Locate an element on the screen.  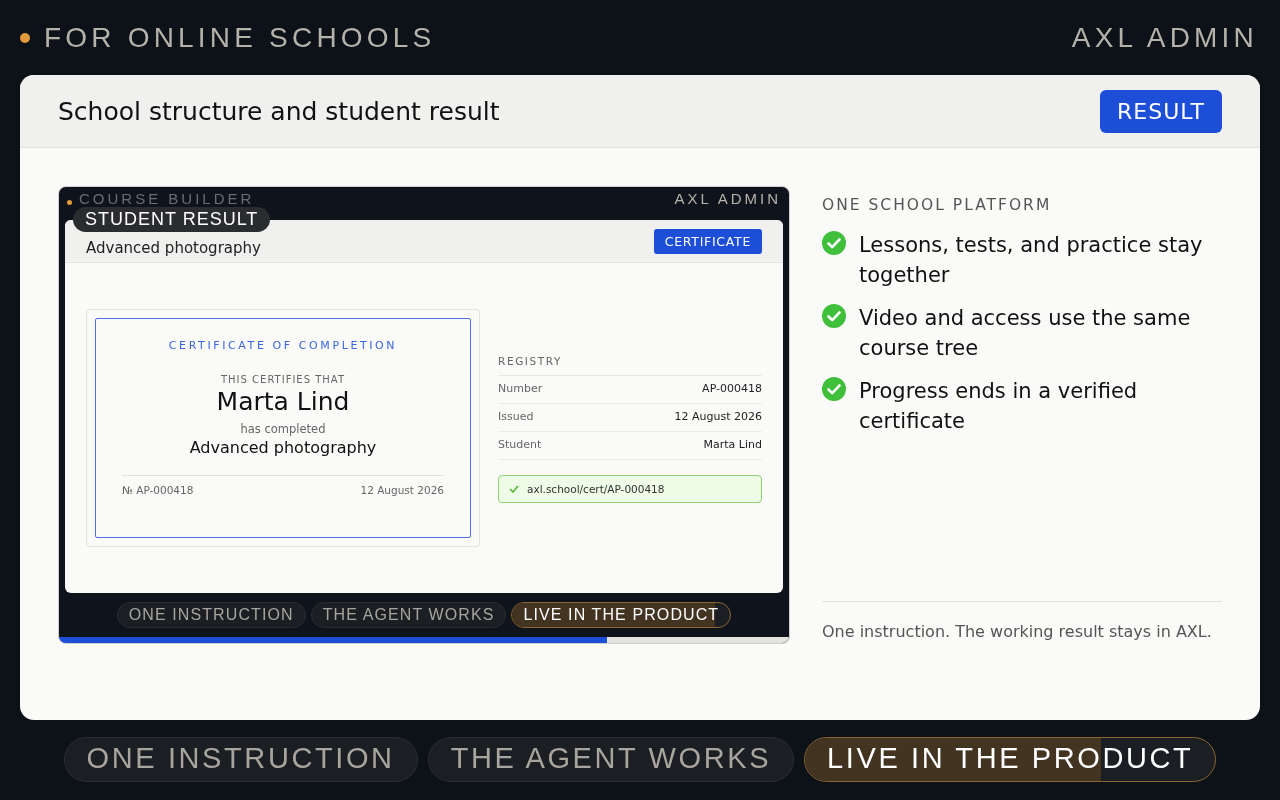
preview-caption: COURSE BUILDER is located at coordinates (167, 199).